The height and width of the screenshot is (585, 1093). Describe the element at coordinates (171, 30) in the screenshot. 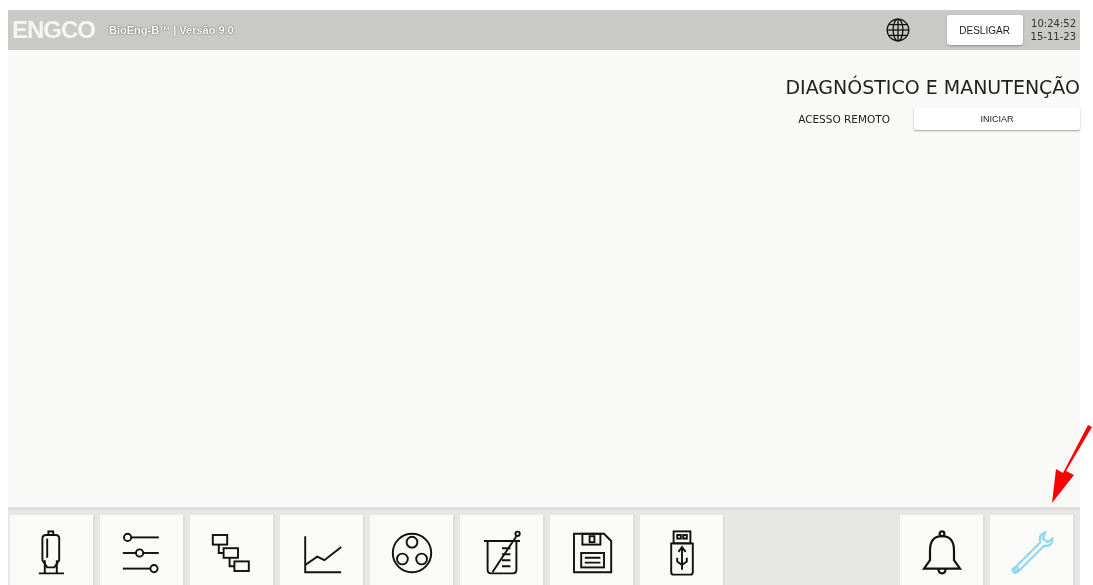

I see `product-version: BioEng-B™ | Versão 9.0` at that location.